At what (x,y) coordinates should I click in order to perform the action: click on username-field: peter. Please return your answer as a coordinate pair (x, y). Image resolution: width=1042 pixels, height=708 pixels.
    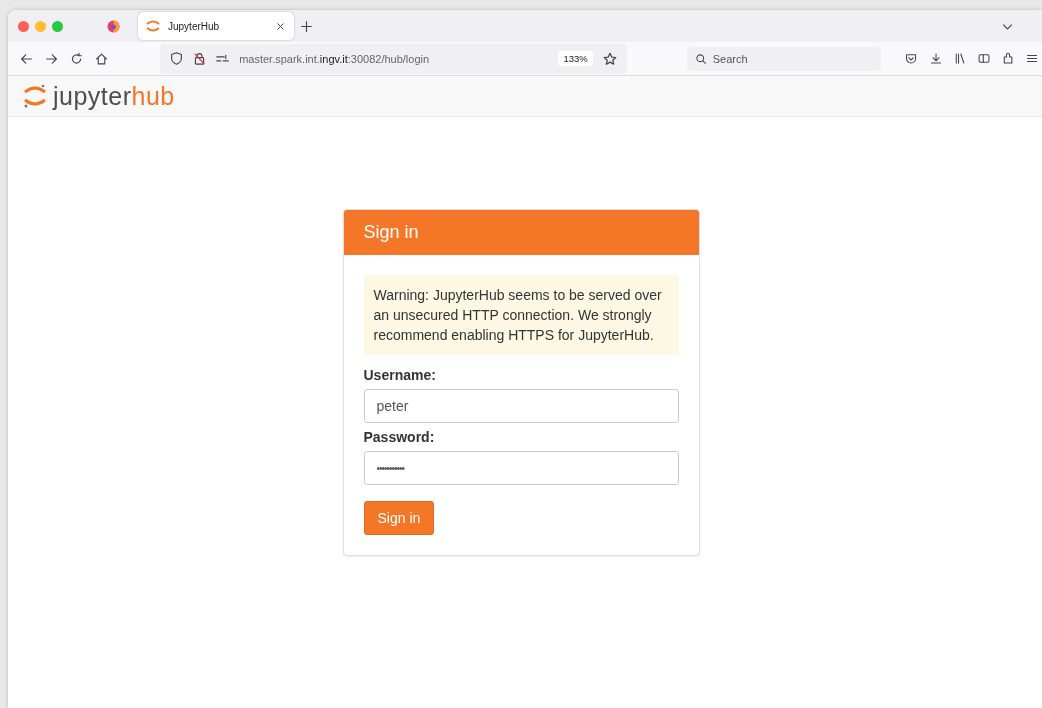
    Looking at the image, I should click on (521, 406).